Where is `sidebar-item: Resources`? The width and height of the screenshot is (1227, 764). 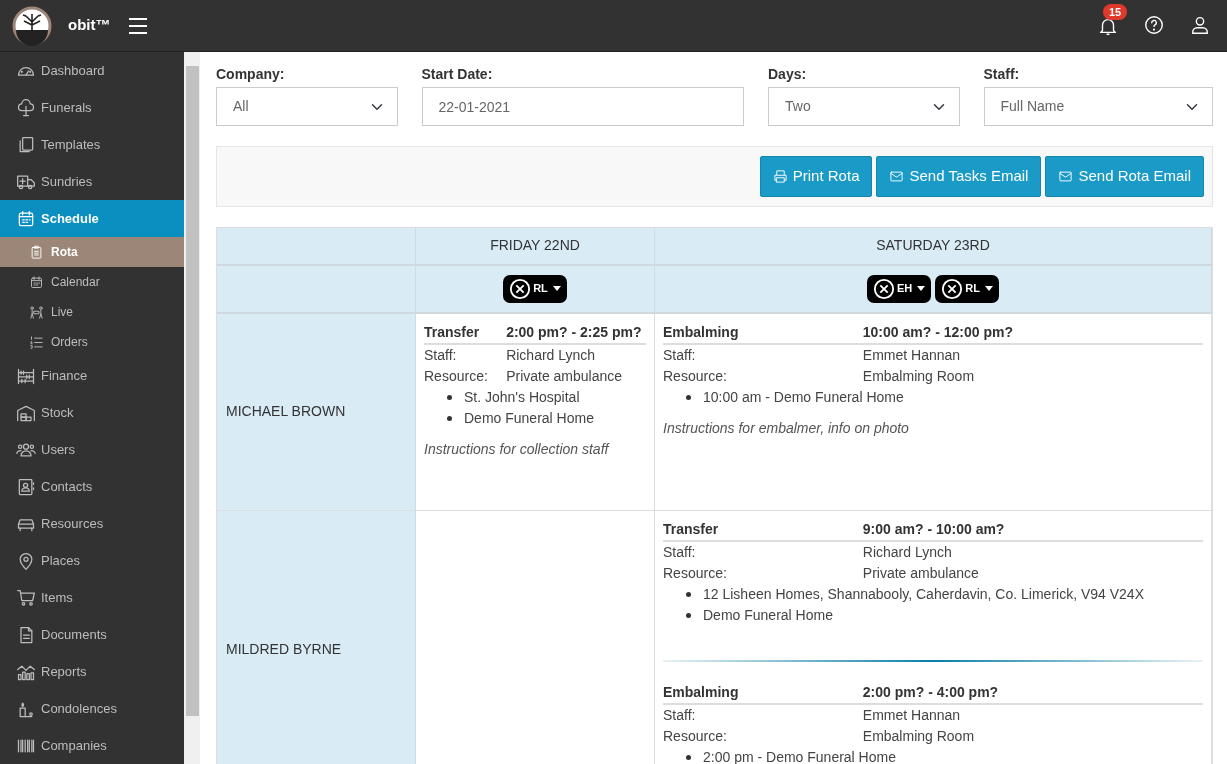 sidebar-item: Resources is located at coordinates (92, 523).